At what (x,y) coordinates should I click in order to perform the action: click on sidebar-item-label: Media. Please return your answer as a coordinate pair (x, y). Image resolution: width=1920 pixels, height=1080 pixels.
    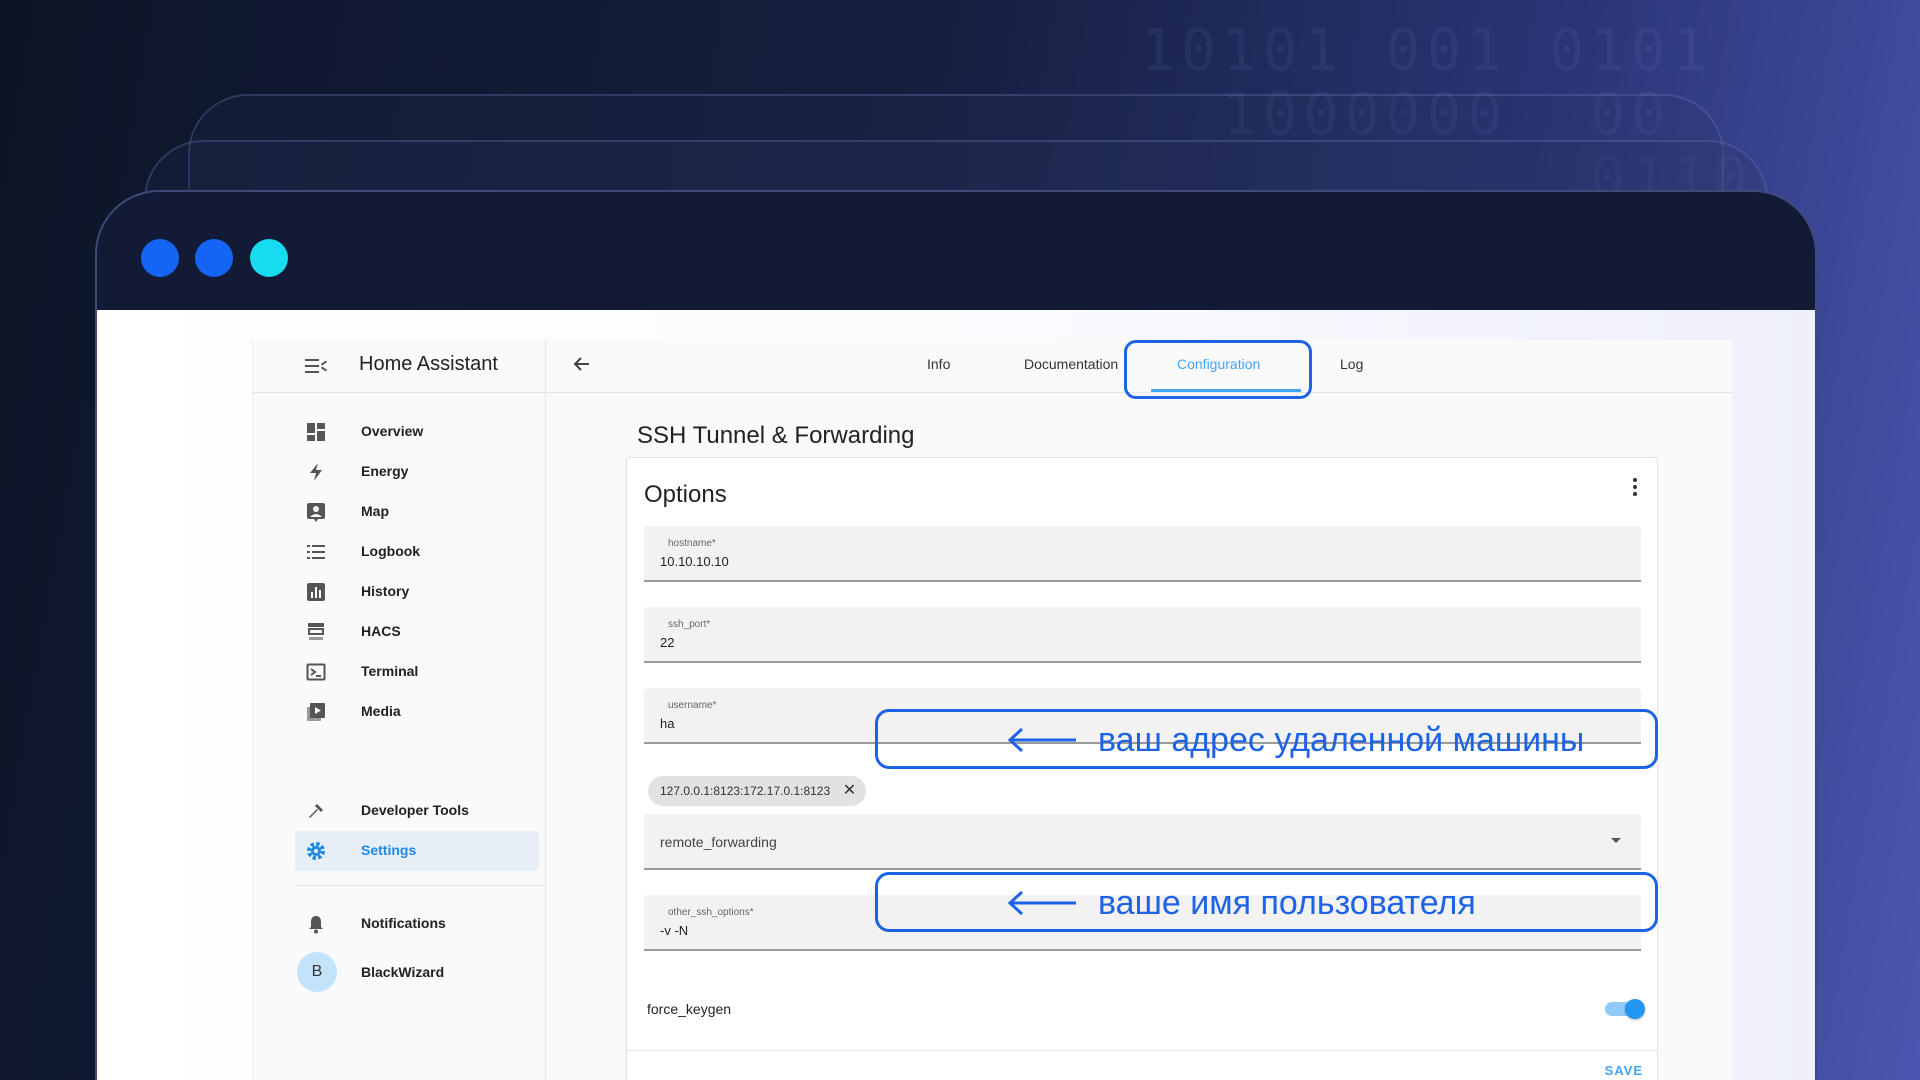
    Looking at the image, I should click on (381, 711).